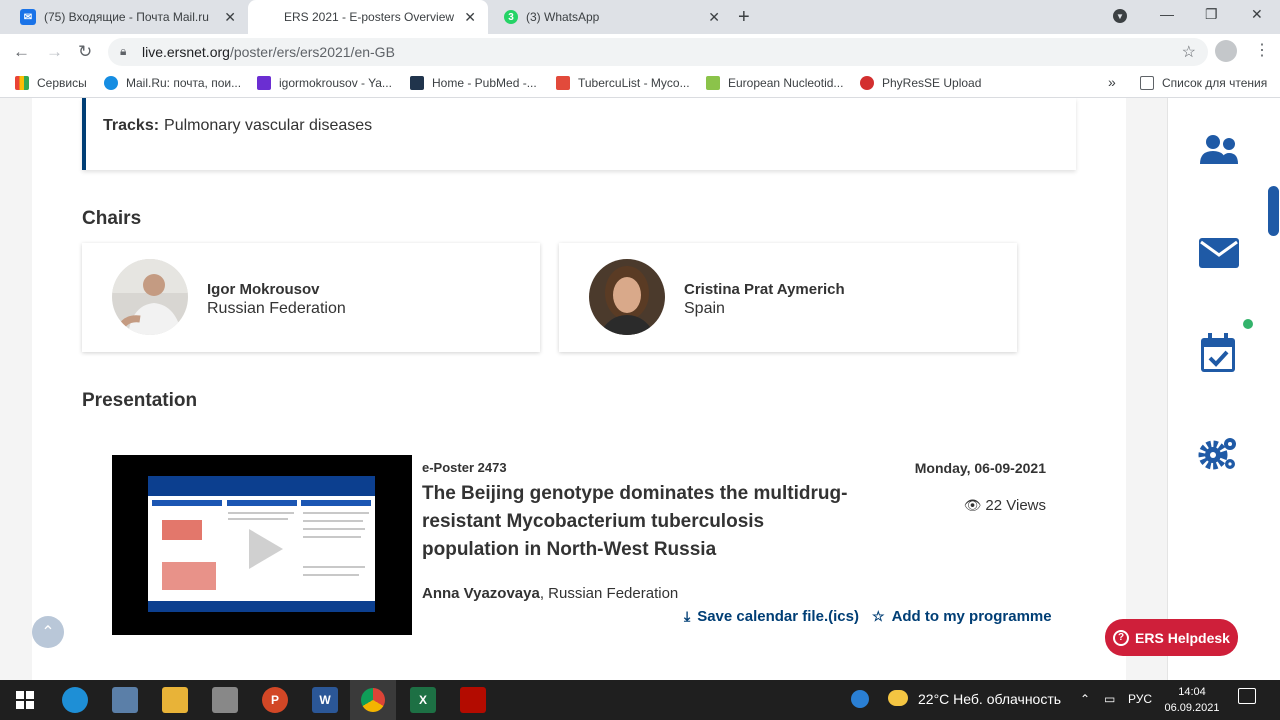 This screenshot has height=720, width=1280. I want to click on file-explorer-icon, so click(175, 700).